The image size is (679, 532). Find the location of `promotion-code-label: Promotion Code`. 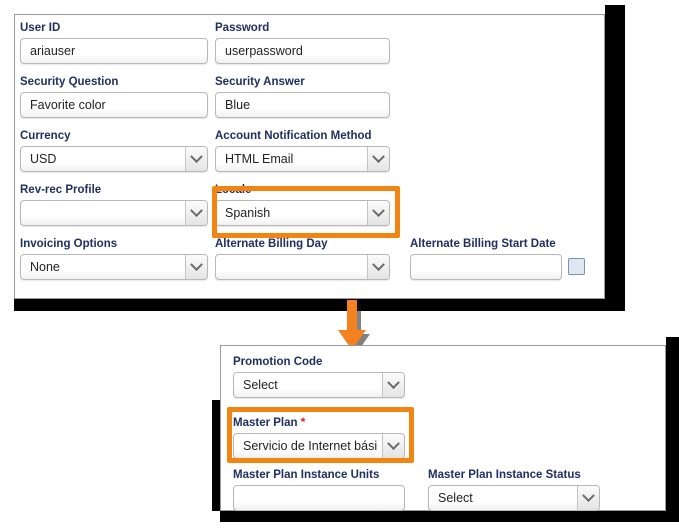

promotion-code-label: Promotion Code is located at coordinates (278, 362).